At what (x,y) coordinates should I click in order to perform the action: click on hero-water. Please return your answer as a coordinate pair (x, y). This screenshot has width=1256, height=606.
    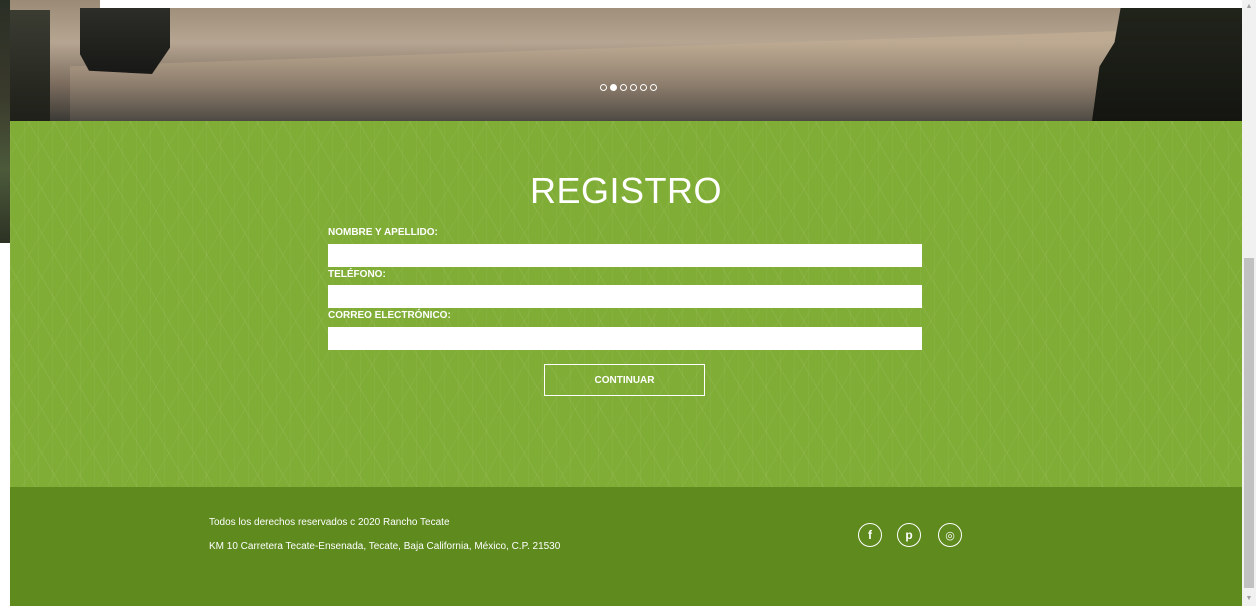
    Looking at the image, I should click on (610, 75).